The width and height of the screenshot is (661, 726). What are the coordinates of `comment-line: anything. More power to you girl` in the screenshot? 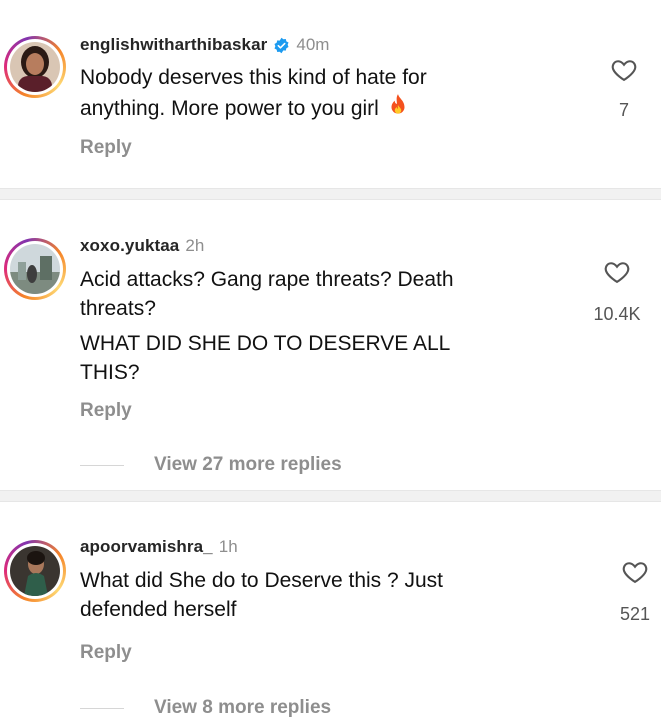 It's located at (330, 107).